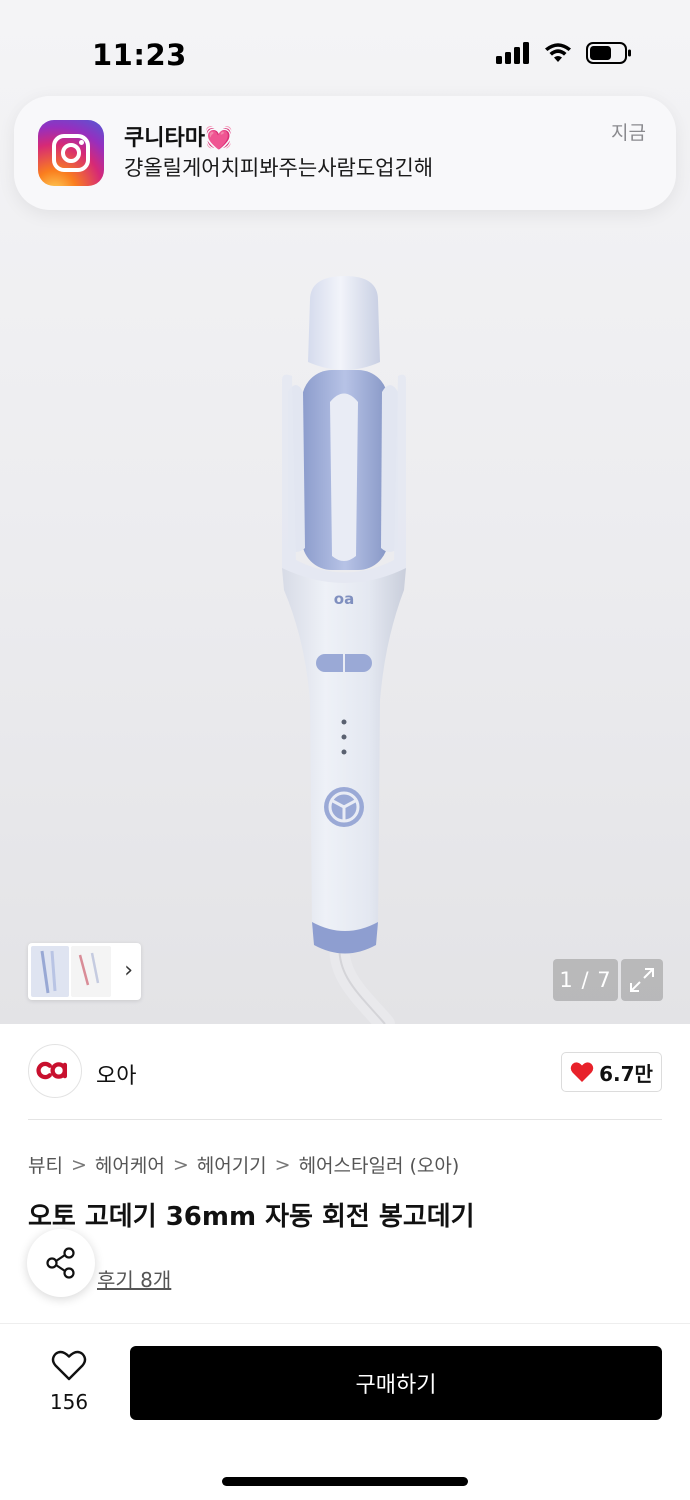 This screenshot has width=690, height=1500. What do you see at coordinates (379, 1164) in the screenshot?
I see `breadcrumb-item-hair-styler: 헤어스타일러 (오아)` at bounding box center [379, 1164].